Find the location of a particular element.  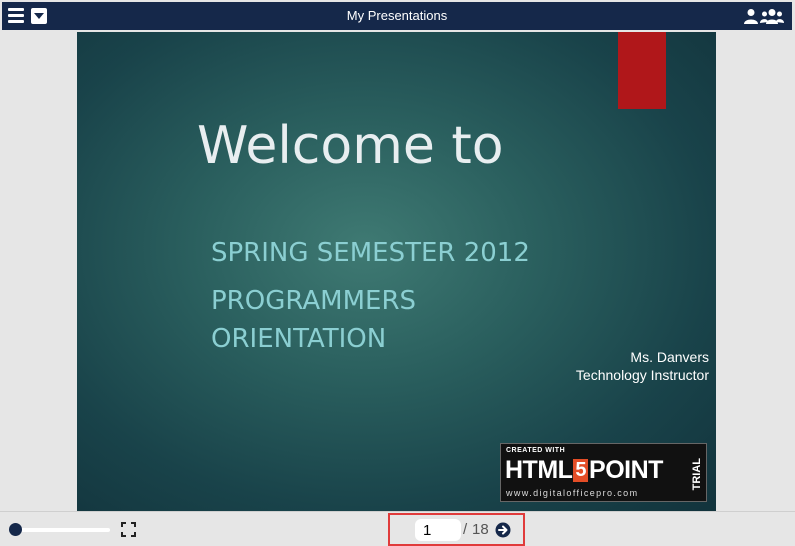

app-title: My Presentations is located at coordinates (397, 15).